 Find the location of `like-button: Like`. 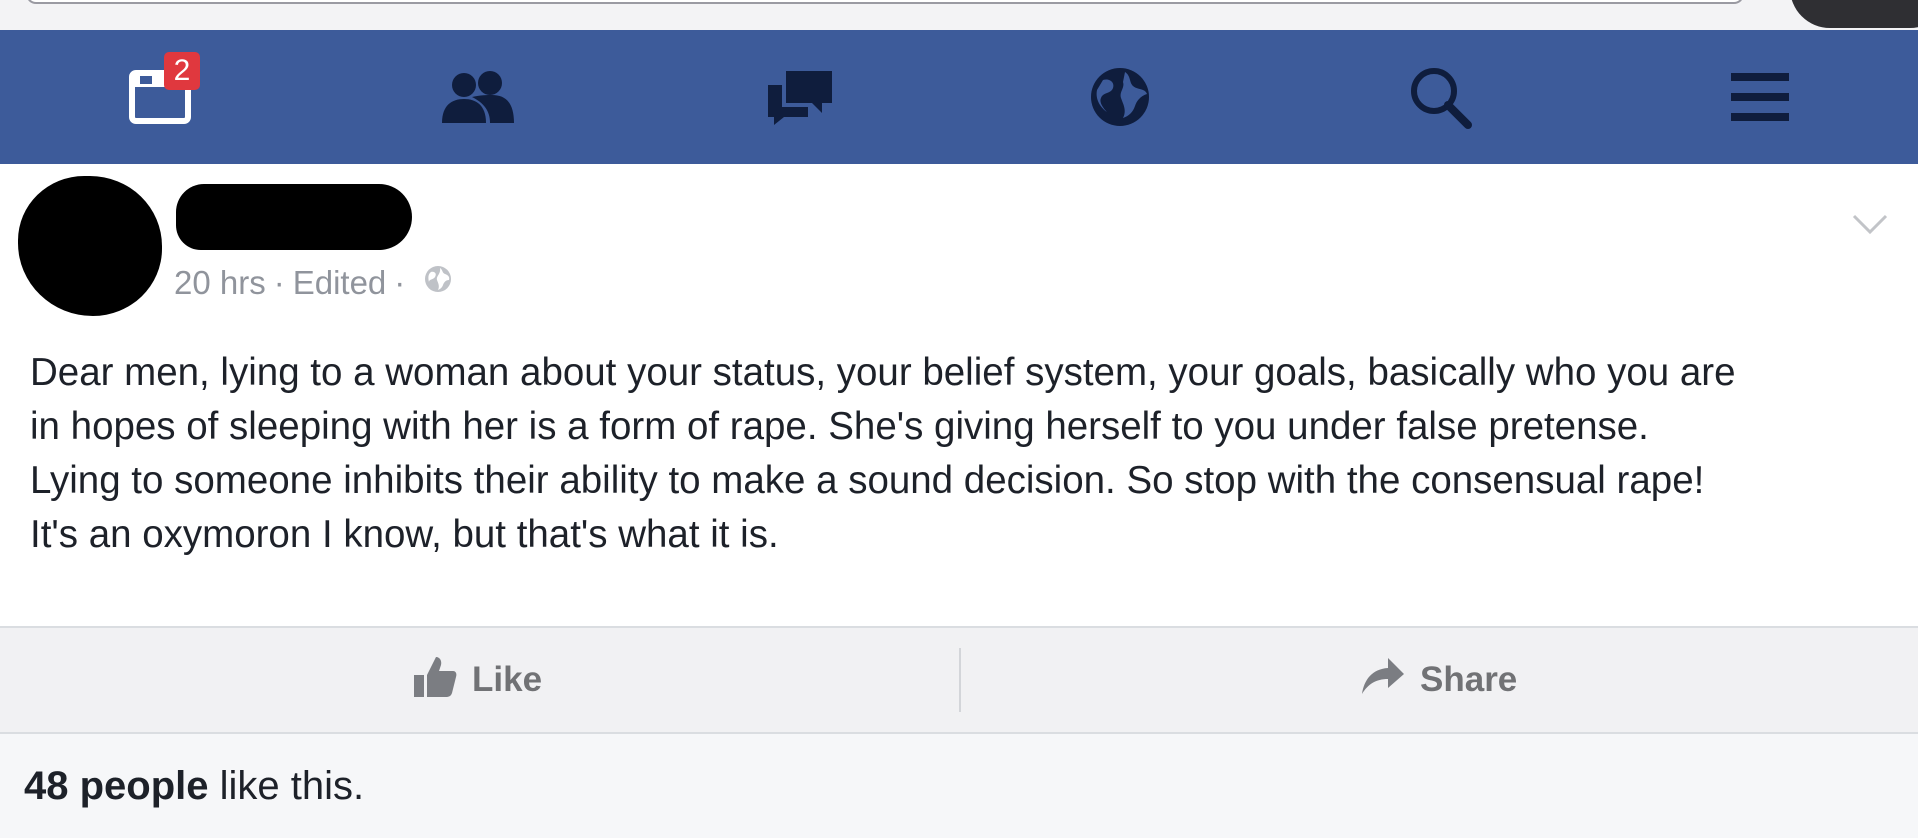

like-button: Like is located at coordinates (477, 680).